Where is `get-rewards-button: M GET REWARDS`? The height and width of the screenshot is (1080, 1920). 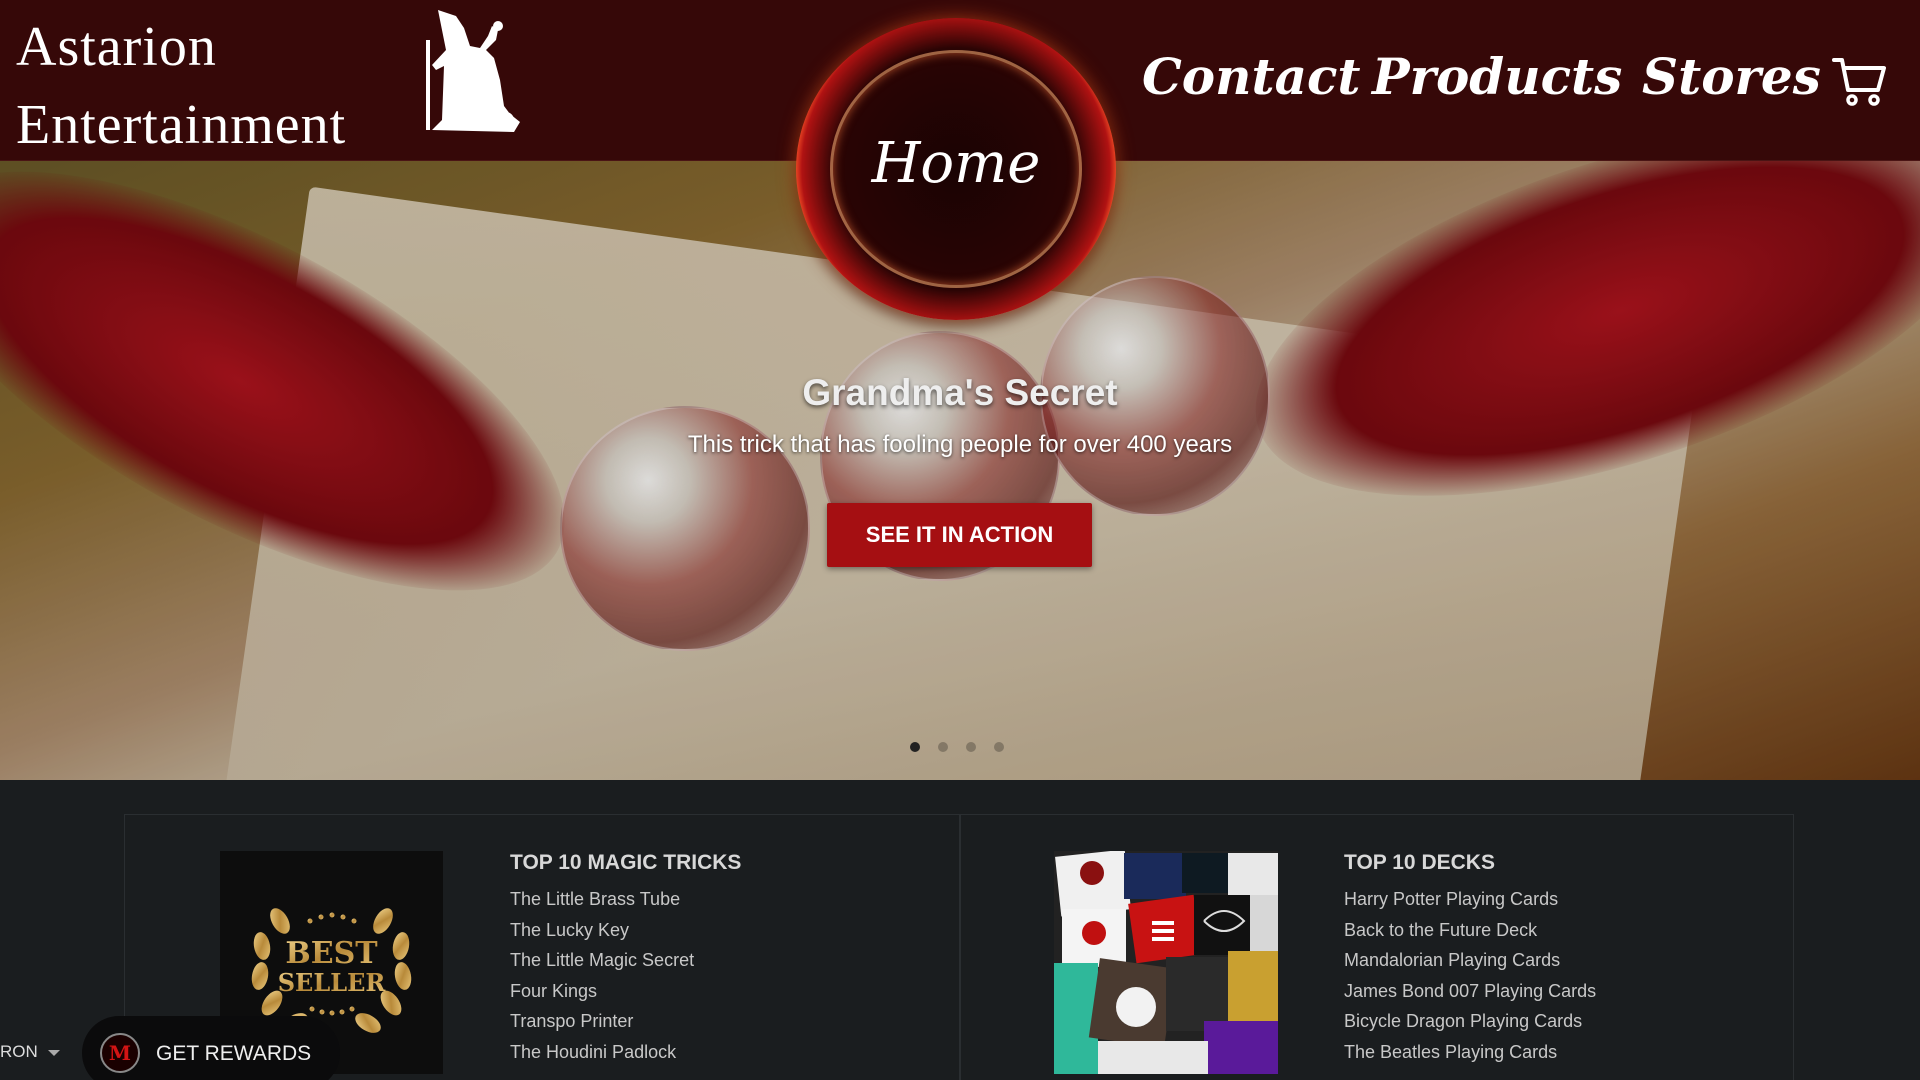
get-rewards-button: M GET REWARDS is located at coordinates (211, 1048).